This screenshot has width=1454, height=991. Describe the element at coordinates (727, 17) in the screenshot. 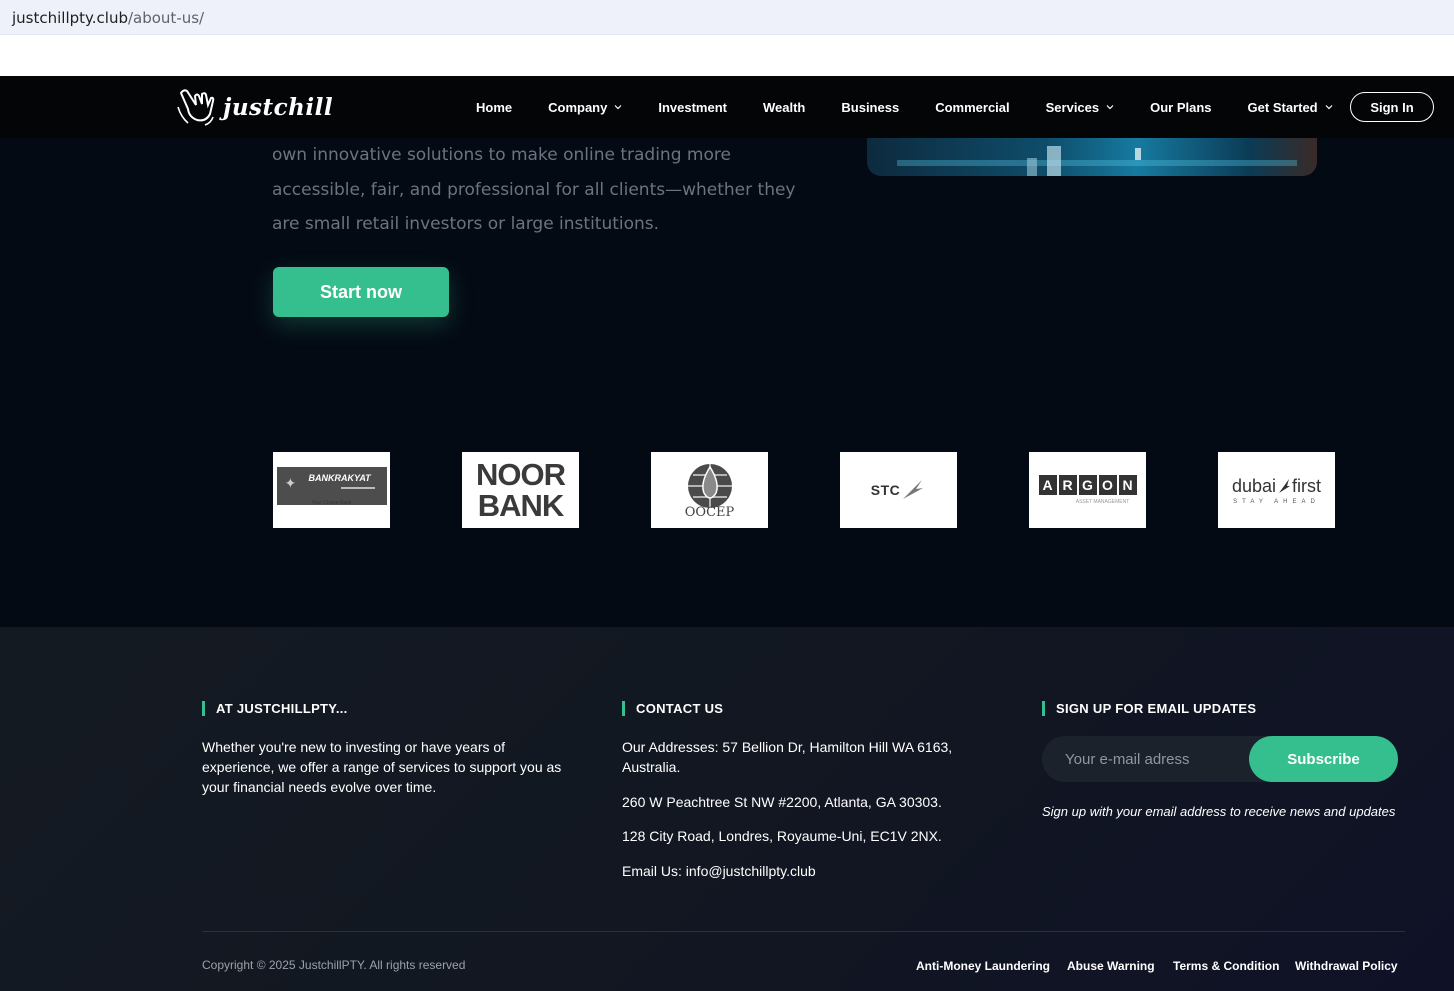

I see `address-bar: justchillpty.club/about-us/` at that location.